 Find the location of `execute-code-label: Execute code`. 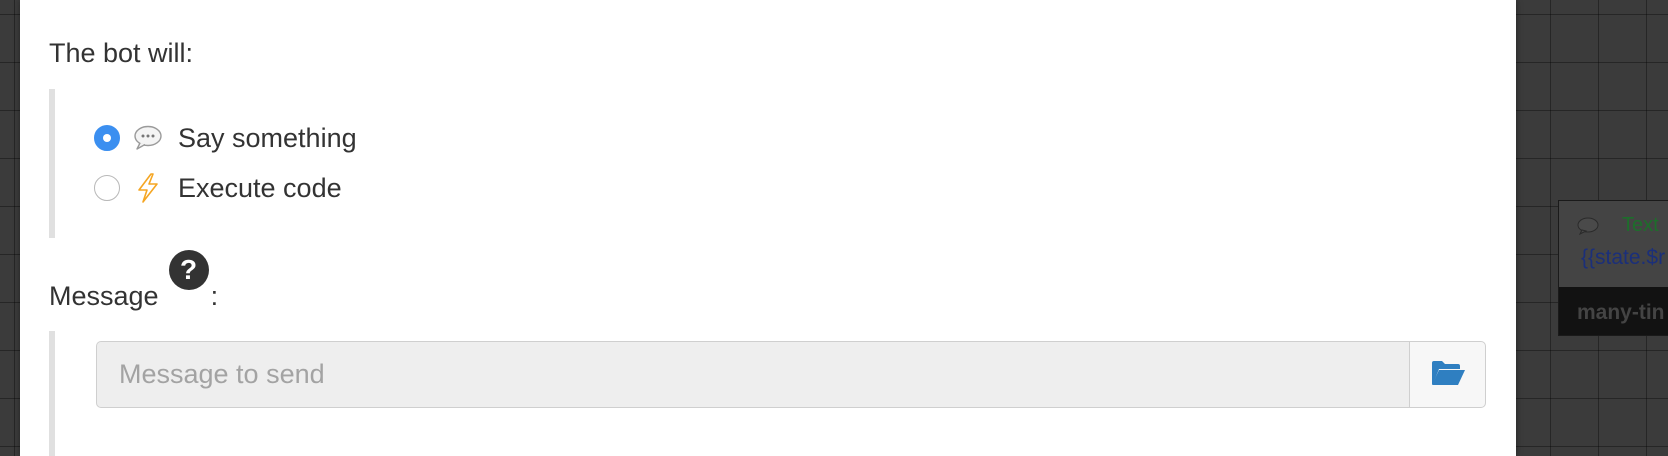

execute-code-label: Execute code is located at coordinates (260, 187).